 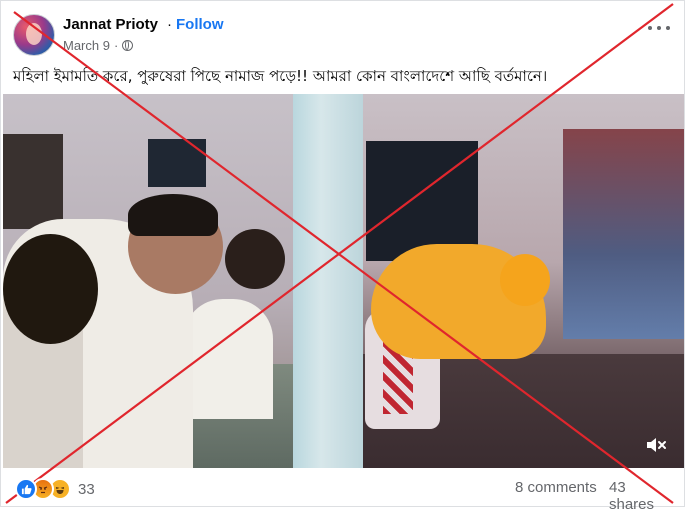 What do you see at coordinates (659, 28) in the screenshot?
I see `more-options-icon` at bounding box center [659, 28].